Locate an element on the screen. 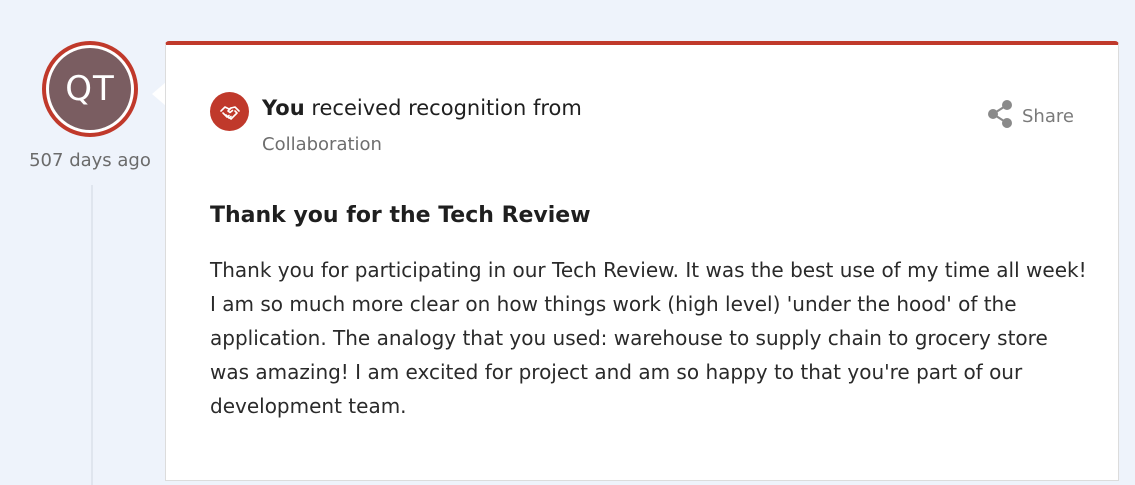 Image resolution: width=1135 pixels, height=485 pixels. avatar-initials: QT is located at coordinates (90, 89).